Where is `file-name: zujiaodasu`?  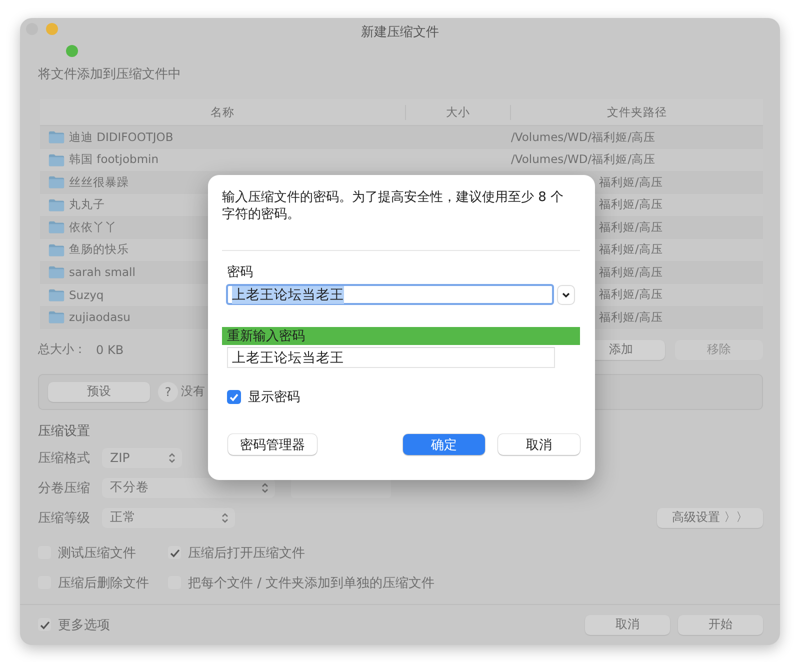
file-name: zujiaodasu is located at coordinates (99, 317).